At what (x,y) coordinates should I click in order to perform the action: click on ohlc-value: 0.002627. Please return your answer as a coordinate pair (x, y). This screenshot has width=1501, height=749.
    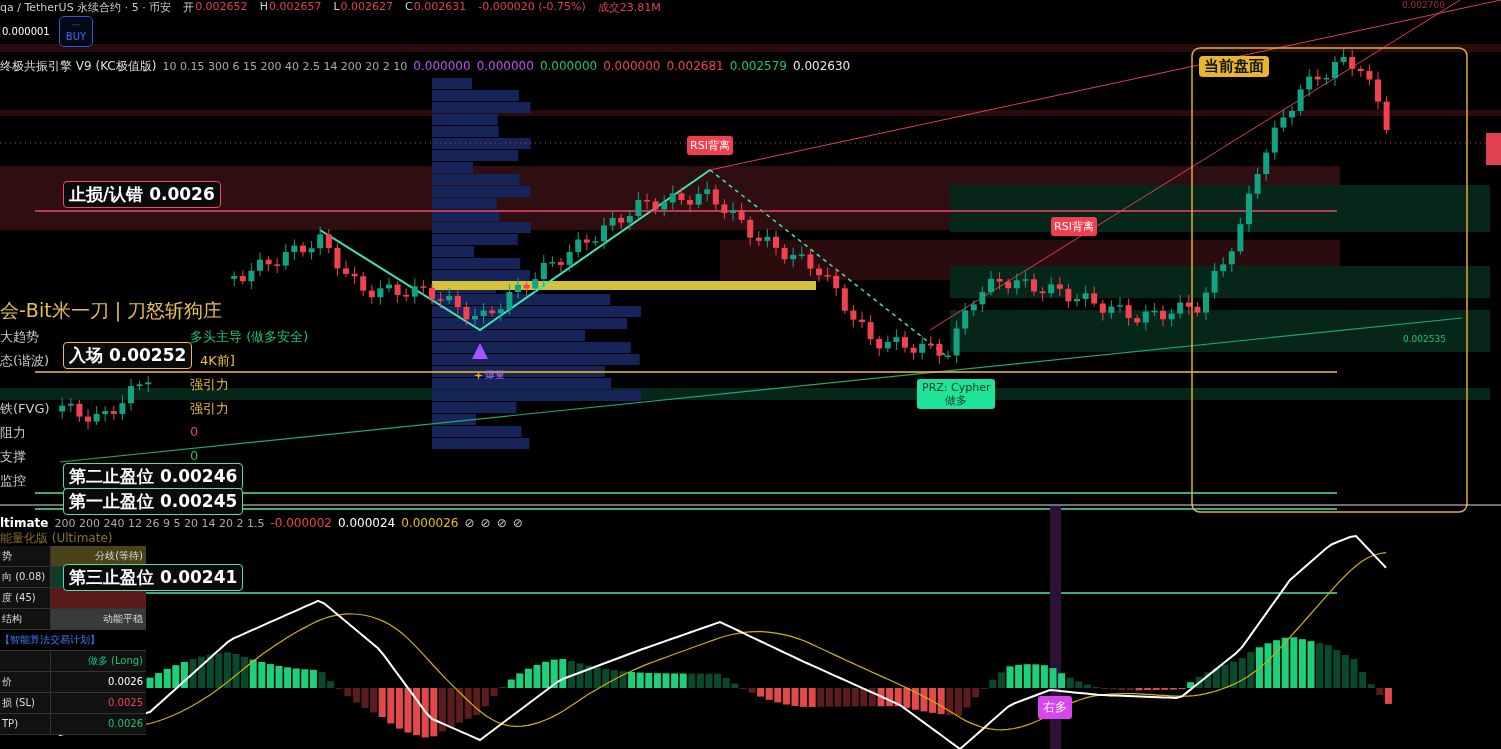
    Looking at the image, I should click on (367, 7).